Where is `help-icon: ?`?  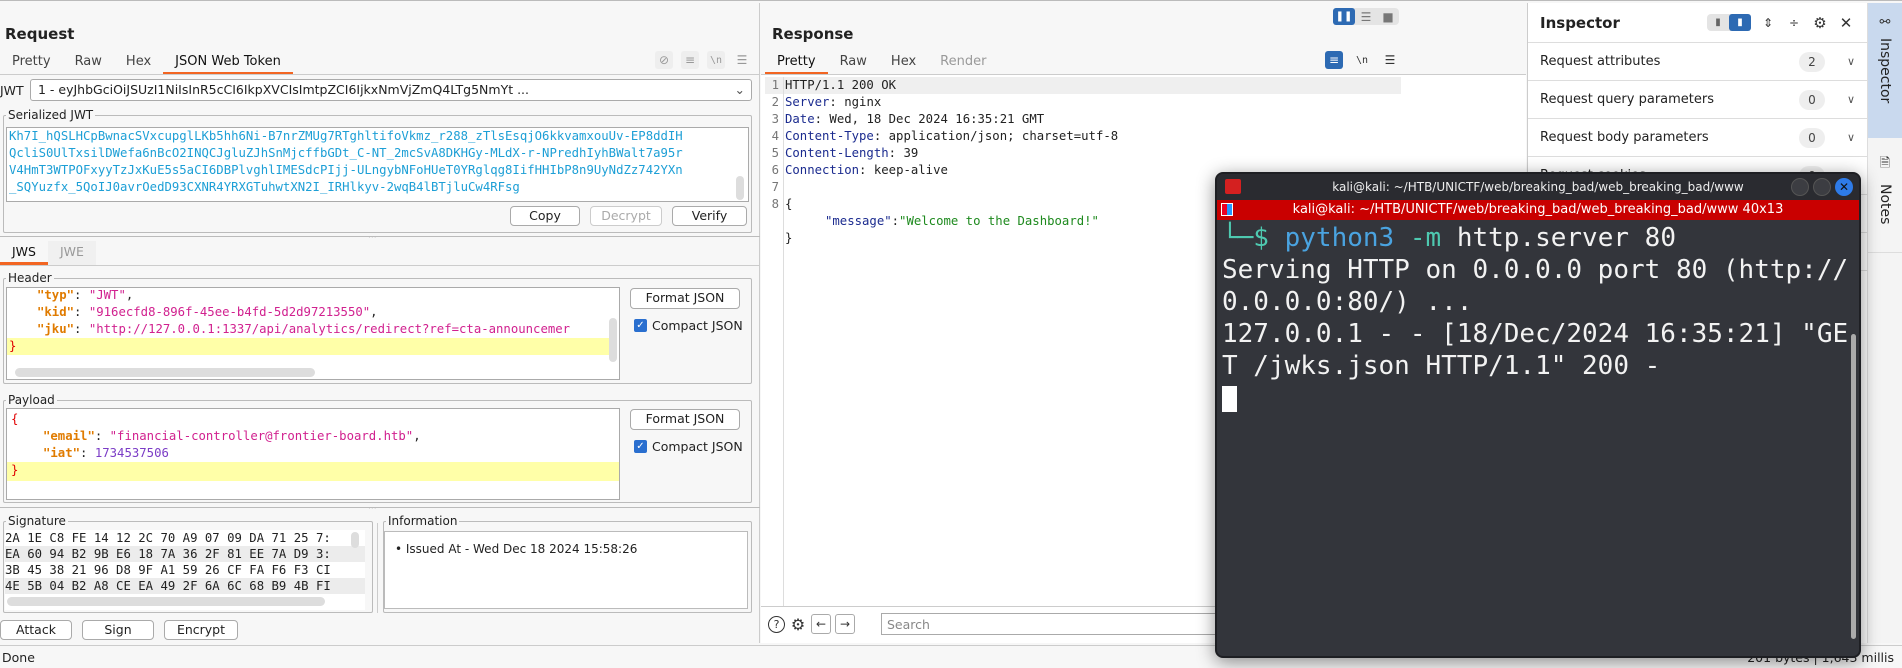 help-icon: ? is located at coordinates (776, 624).